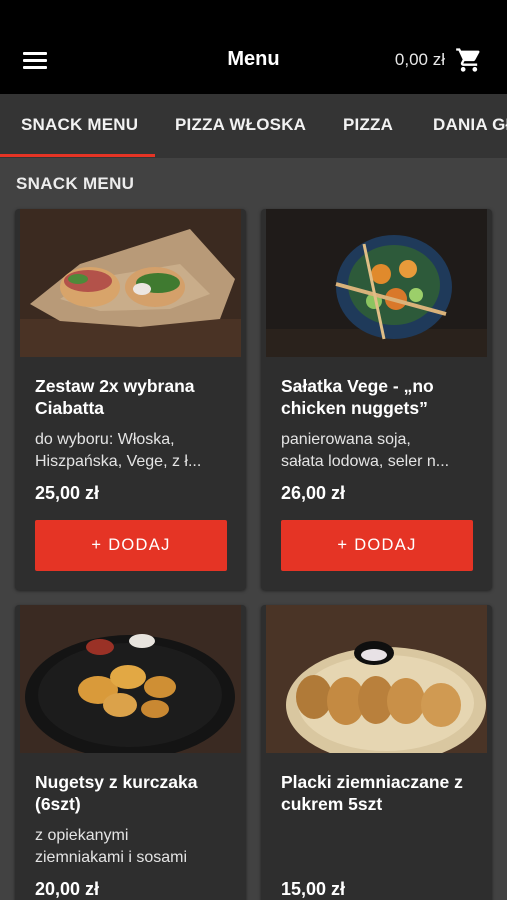 The image size is (507, 900). What do you see at coordinates (372, 793) in the screenshot?
I see `product-name: Placki ziemniaczane z cukrem 5szt` at bounding box center [372, 793].